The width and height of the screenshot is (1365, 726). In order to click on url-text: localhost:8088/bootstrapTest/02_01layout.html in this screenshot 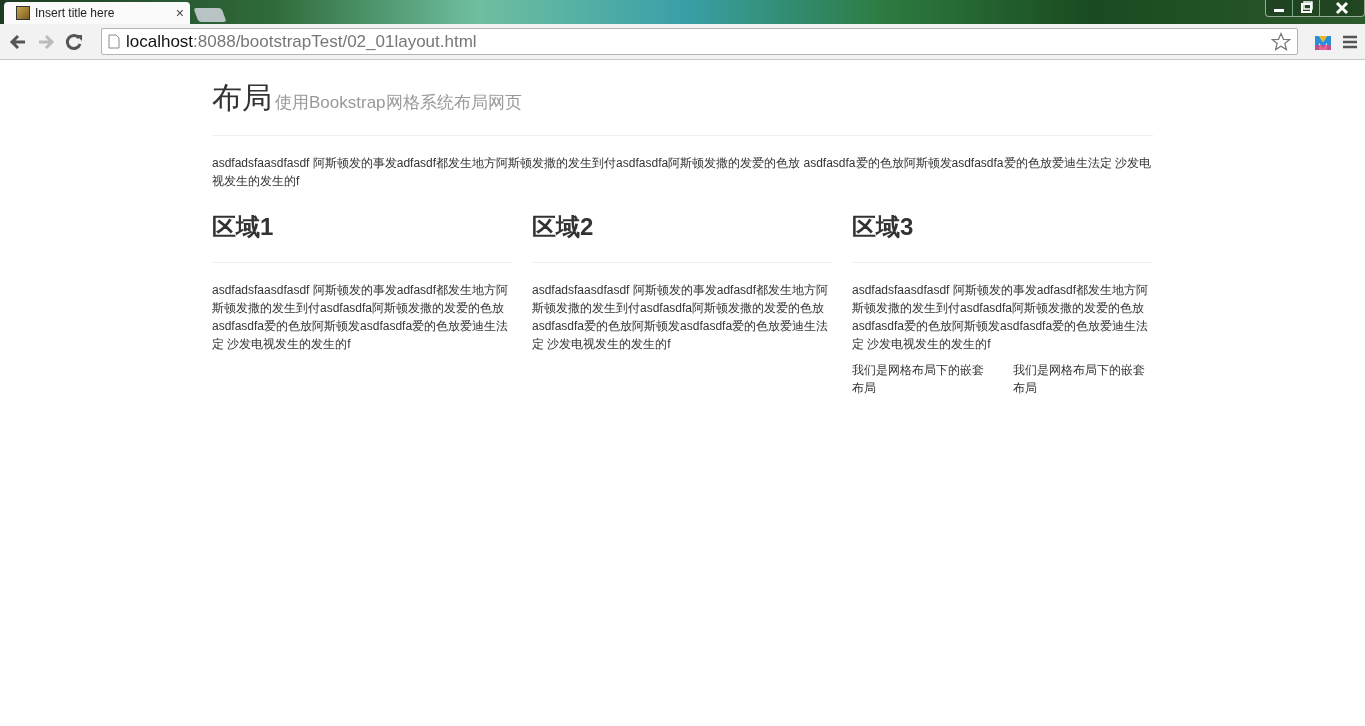, I will do `click(301, 41)`.